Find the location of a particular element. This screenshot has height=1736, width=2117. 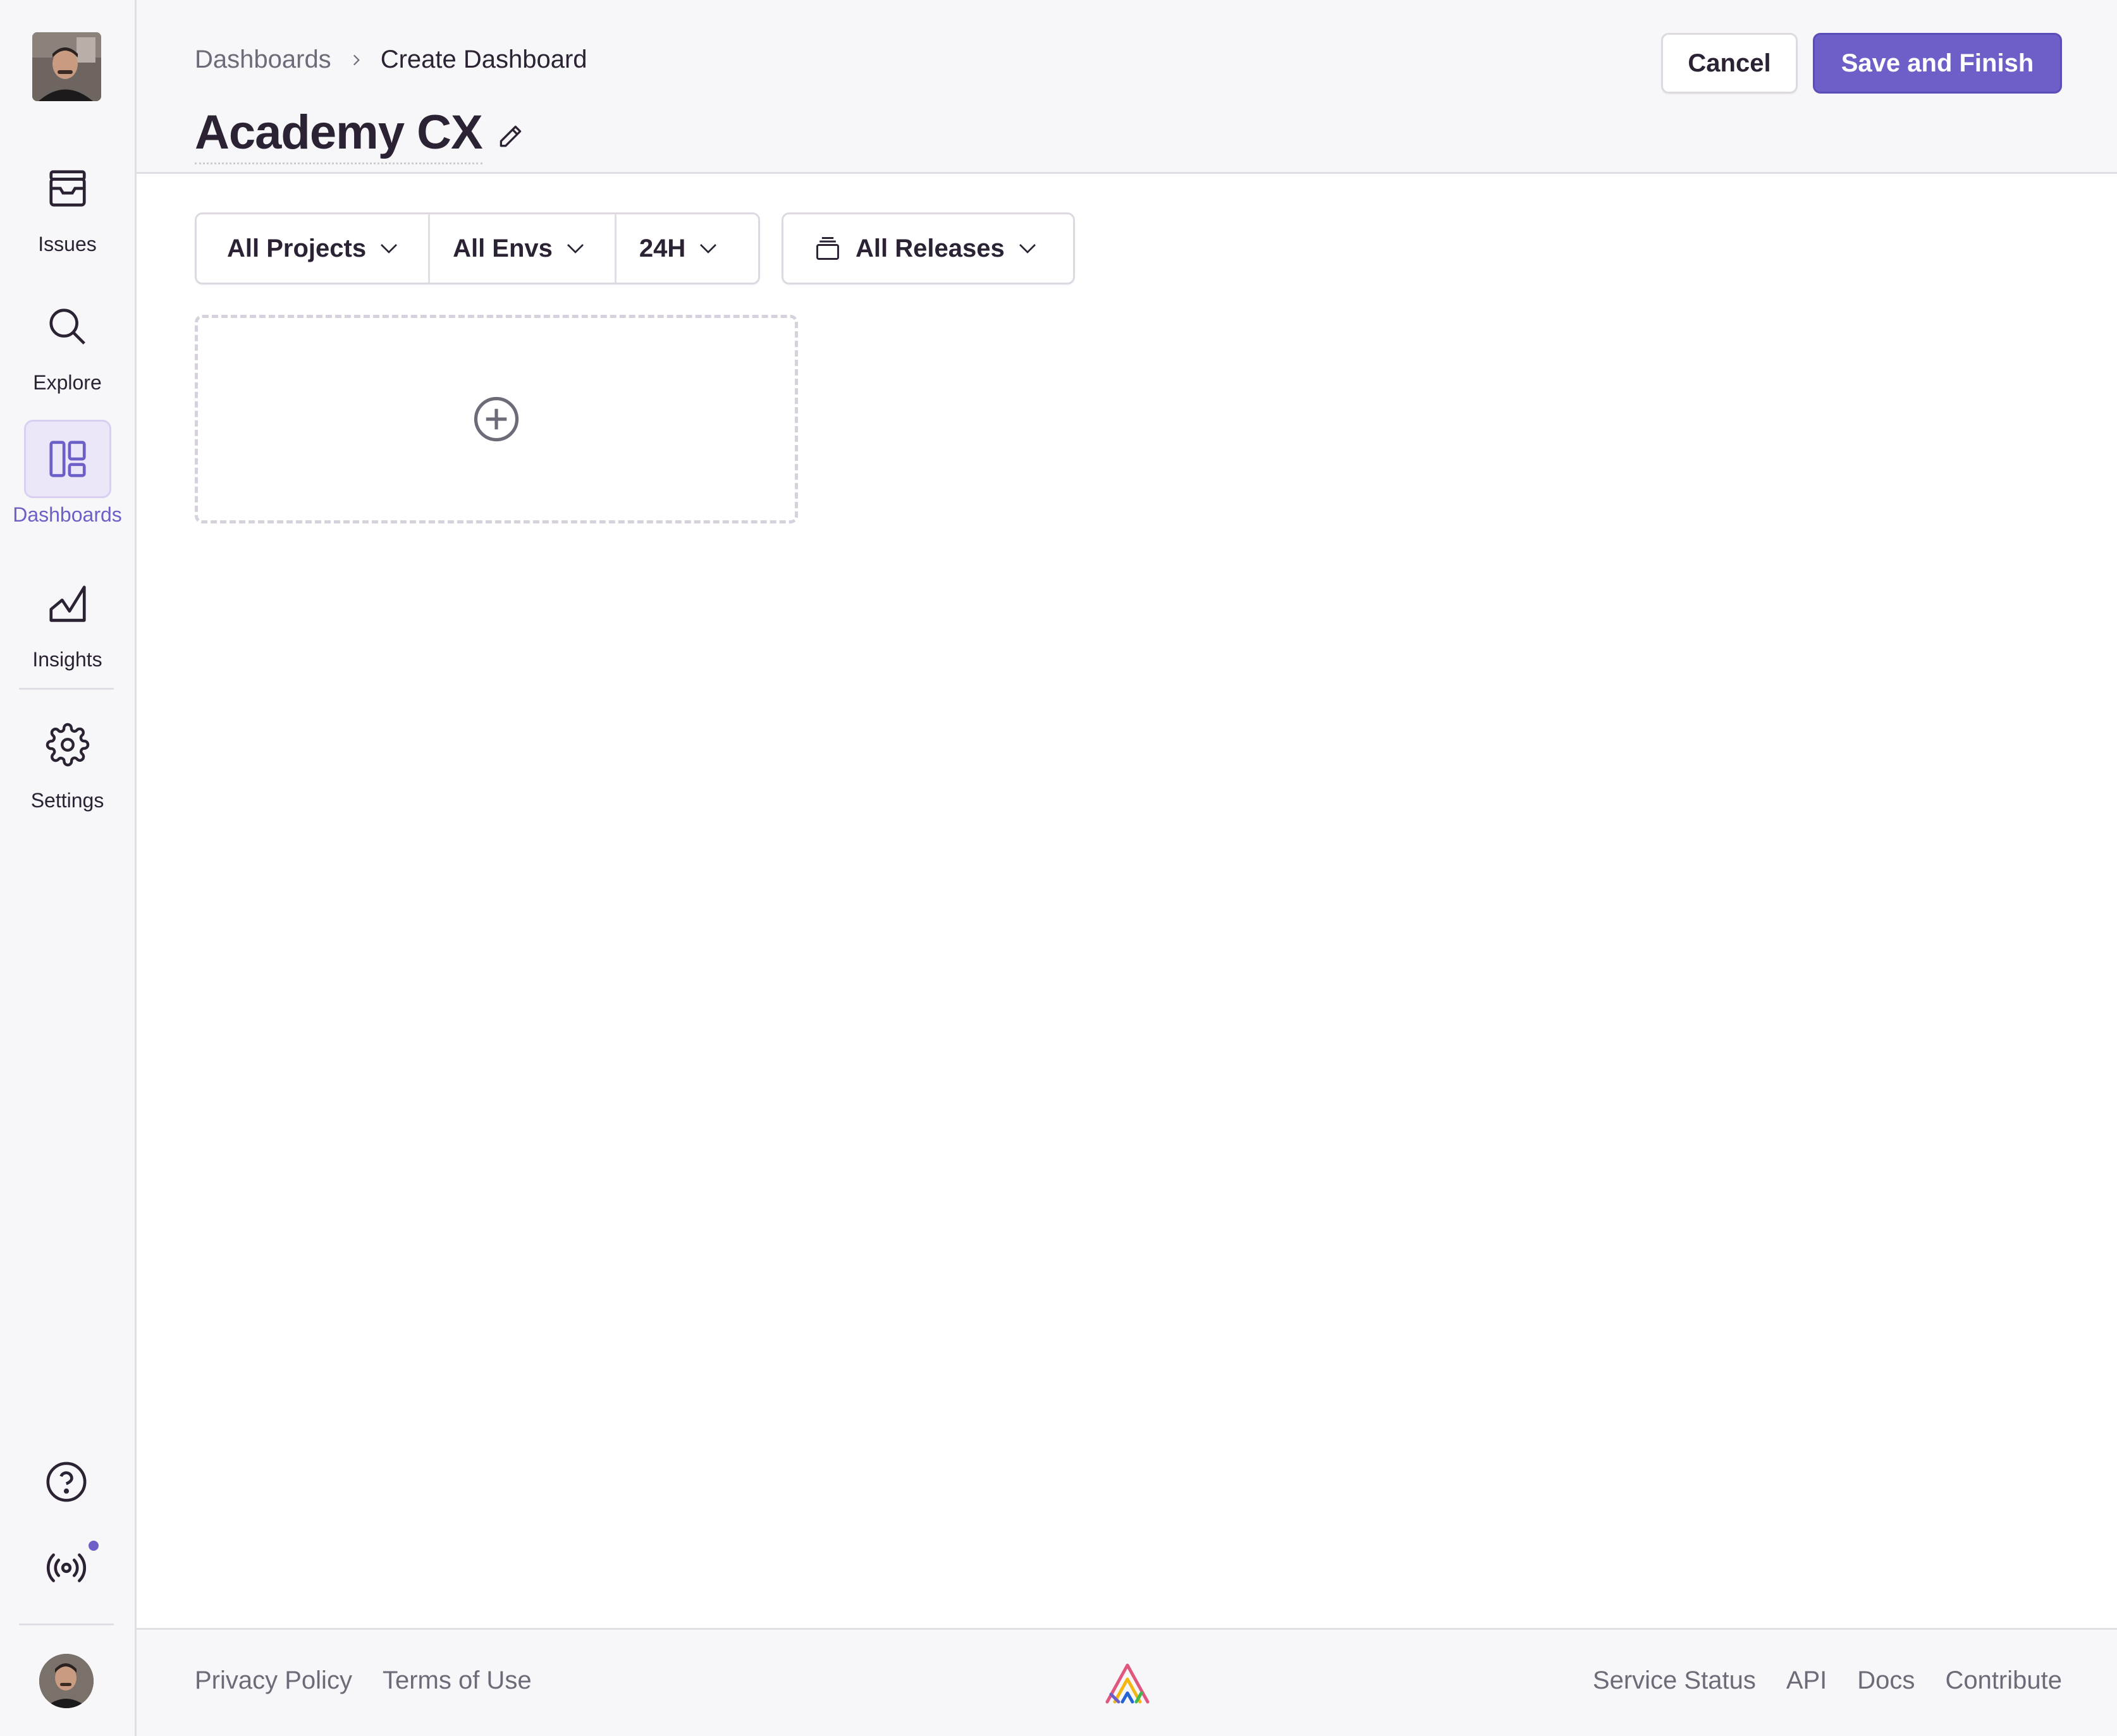

pencil-icon is located at coordinates (510, 138).